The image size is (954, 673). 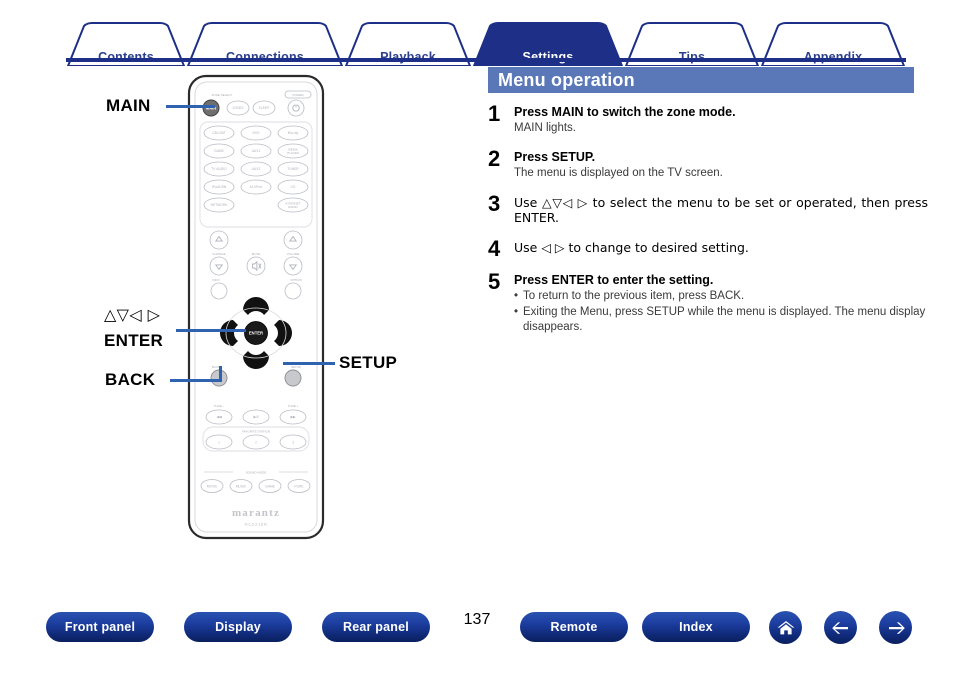 What do you see at coordinates (293, 153) in the screenshot?
I see `svg-text: PLAYER` at bounding box center [293, 153].